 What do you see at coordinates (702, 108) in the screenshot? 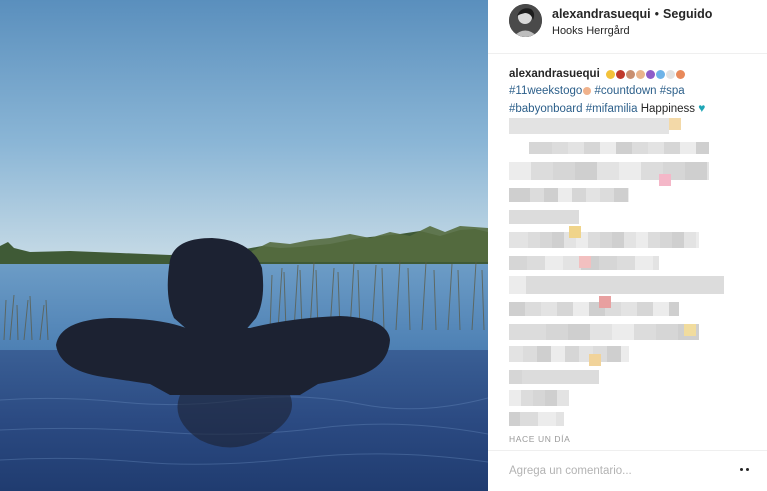
I see `teal-heart-icon: ♥` at bounding box center [702, 108].